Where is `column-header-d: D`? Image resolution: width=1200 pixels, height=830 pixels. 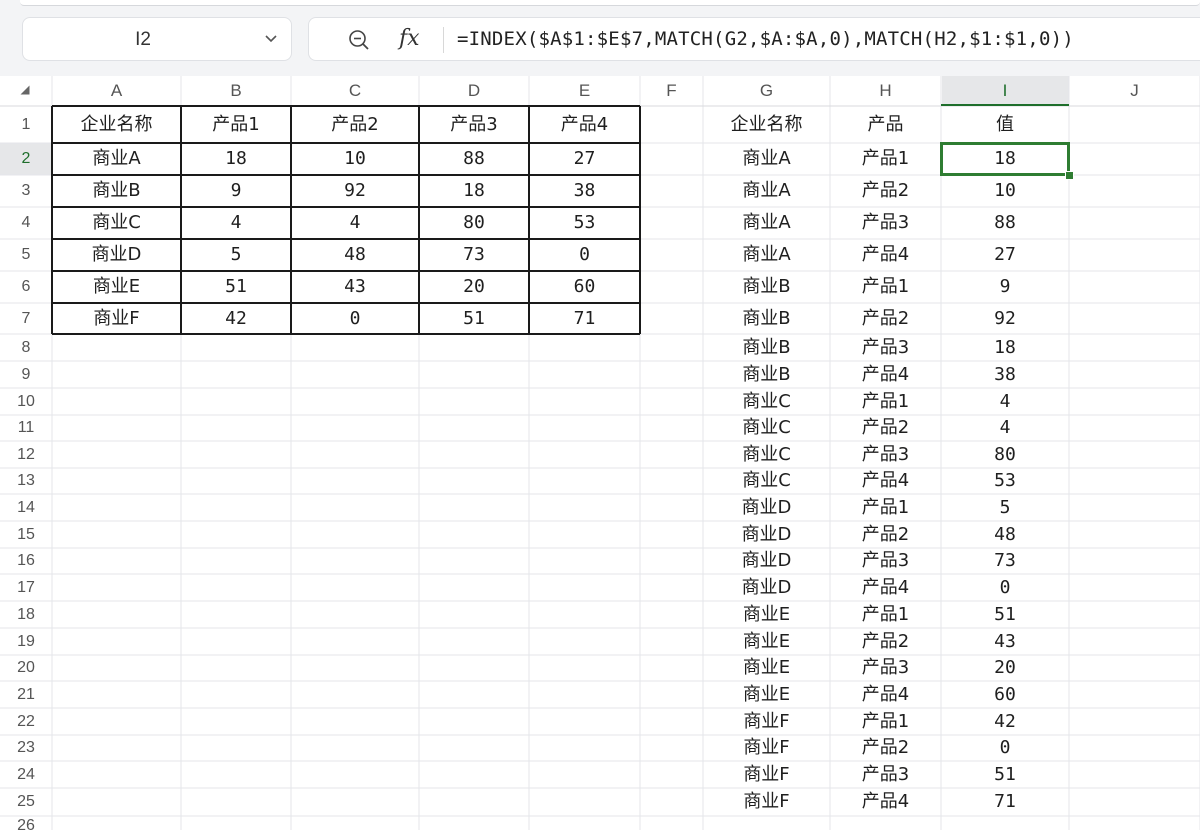
column-header-d: D is located at coordinates (474, 91).